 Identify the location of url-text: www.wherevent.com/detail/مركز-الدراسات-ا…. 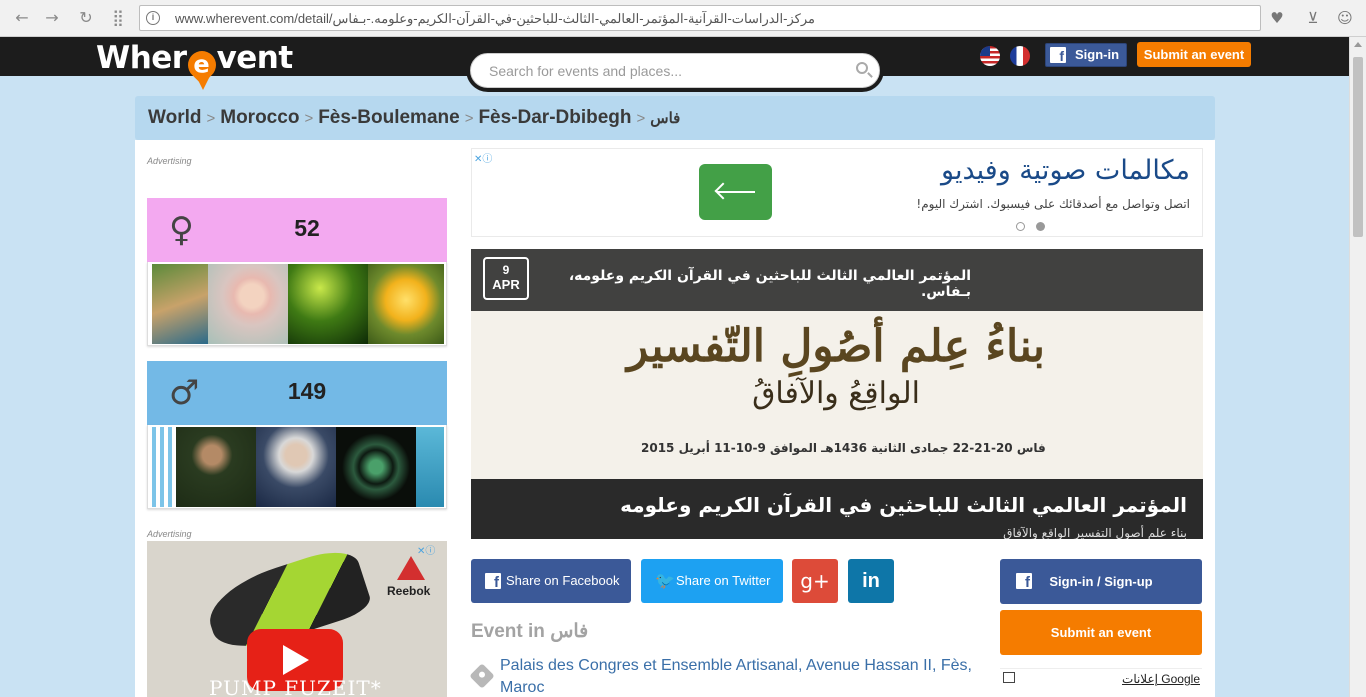
(712, 19).